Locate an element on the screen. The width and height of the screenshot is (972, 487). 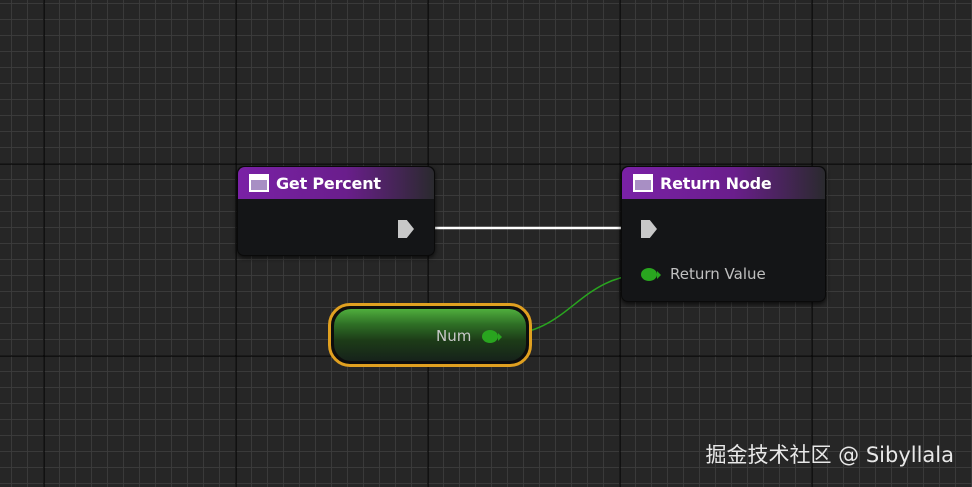
get-percent-node: Get Percent is located at coordinates (336, 211).